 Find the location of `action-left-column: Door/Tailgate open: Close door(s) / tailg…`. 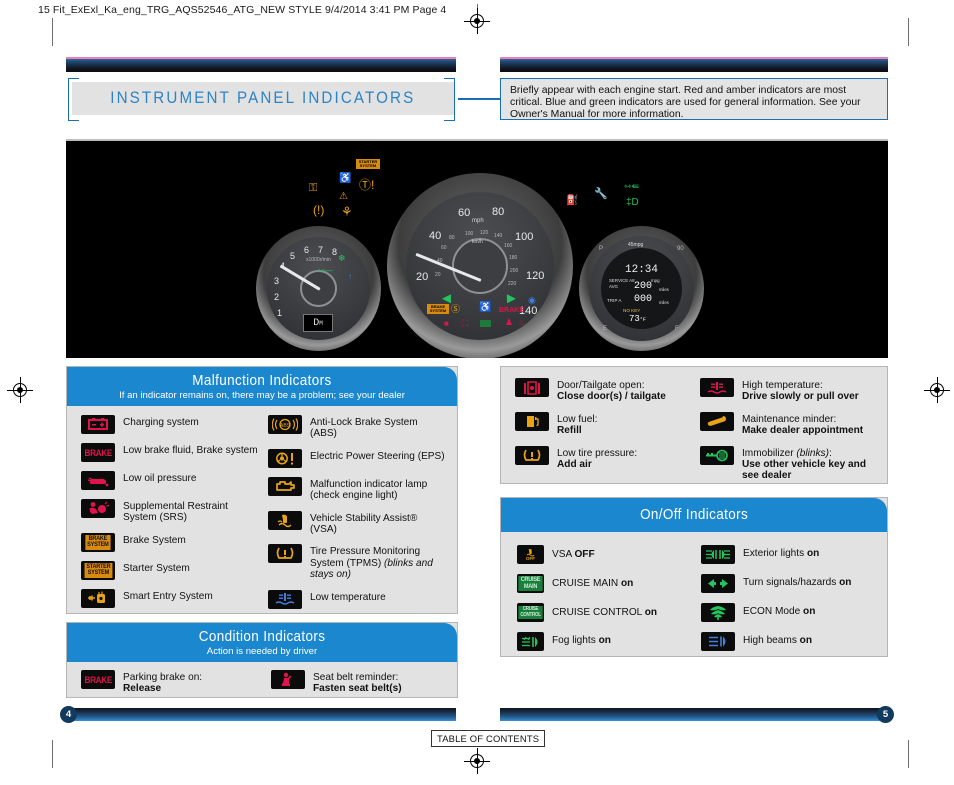

action-left-column: Door/Tailgate open: Close door(s) / tailg… is located at coordinates (598, 430).